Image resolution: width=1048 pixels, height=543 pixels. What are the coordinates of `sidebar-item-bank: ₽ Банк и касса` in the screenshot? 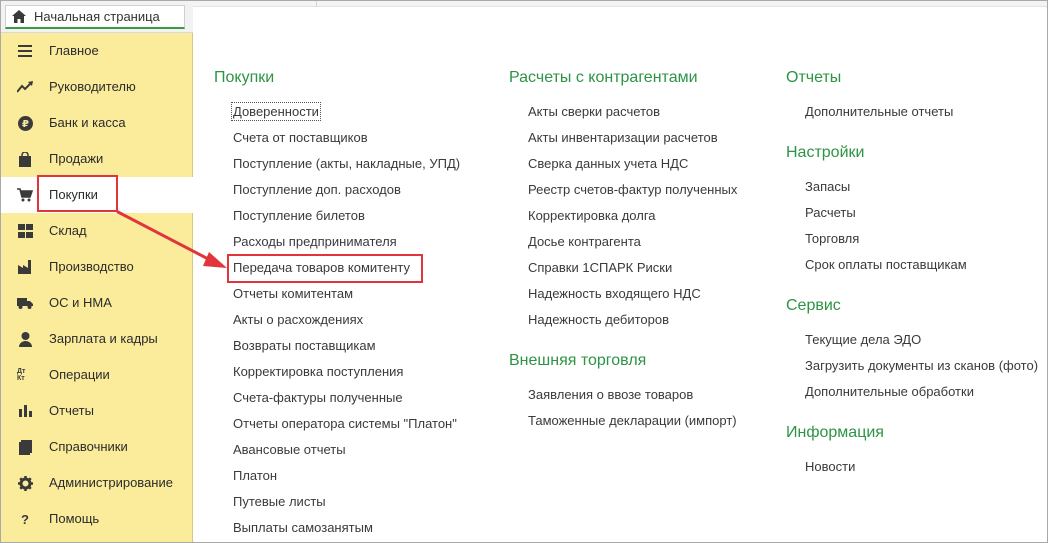 It's located at (97, 123).